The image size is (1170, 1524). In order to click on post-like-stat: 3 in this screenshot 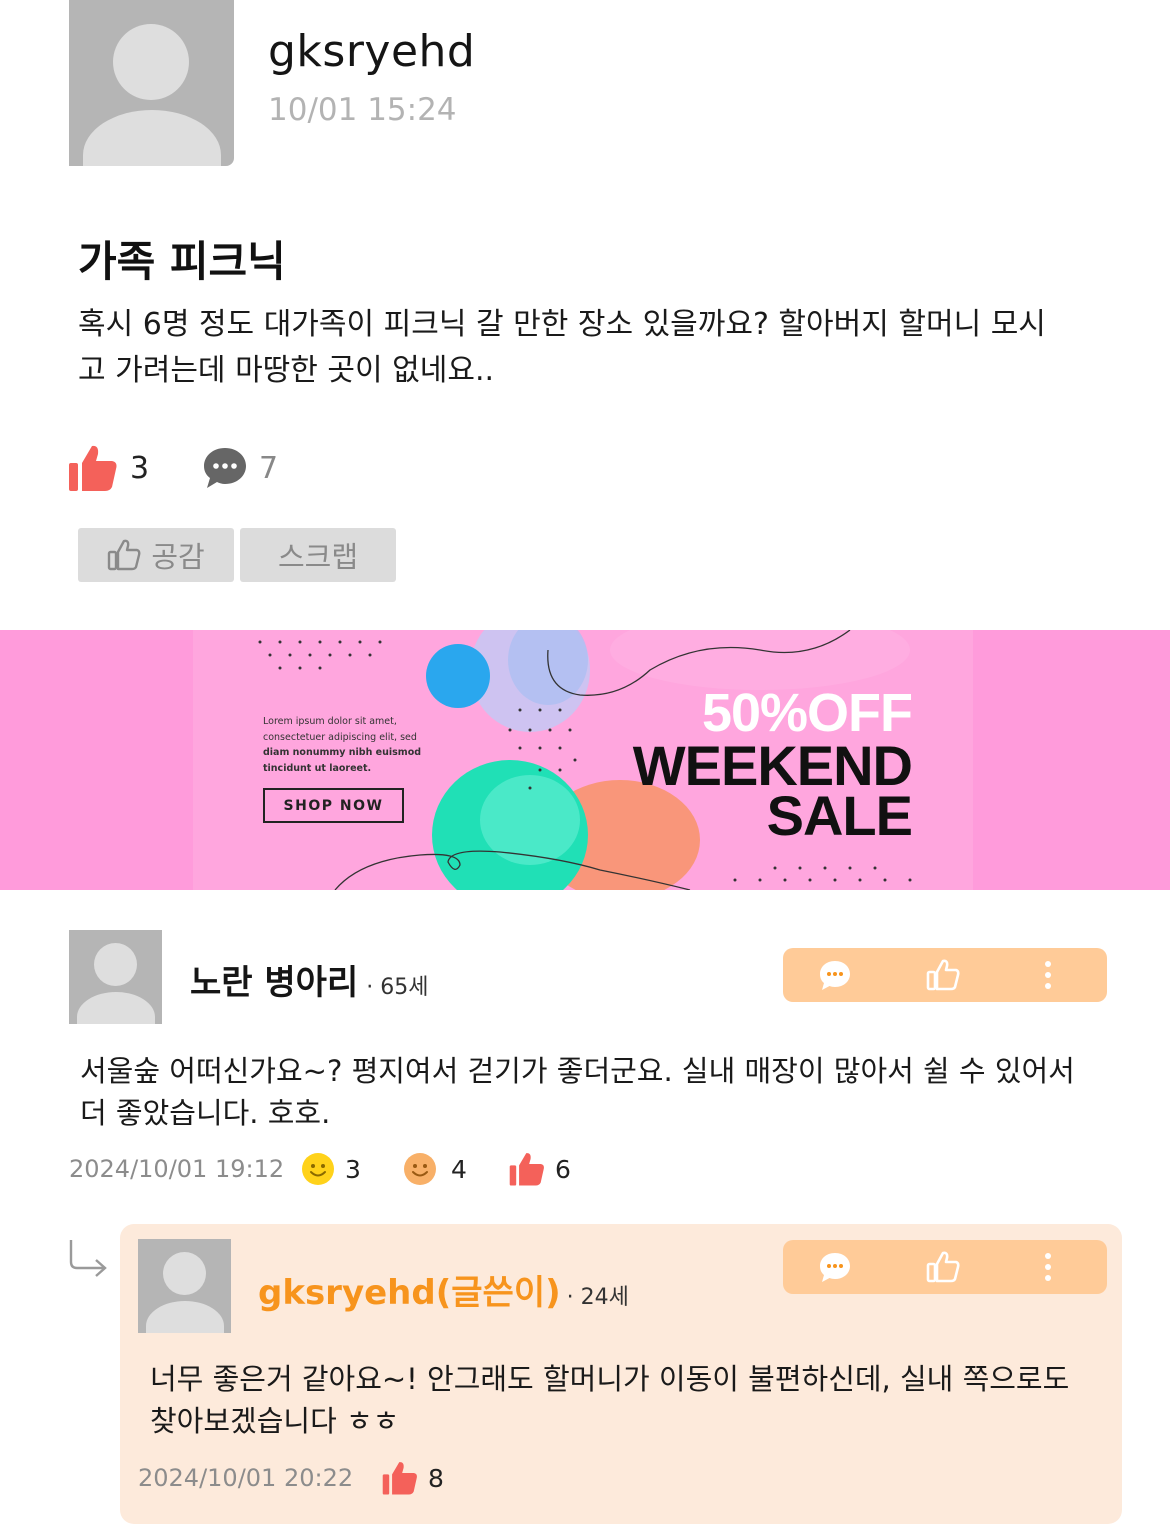, I will do `click(108, 468)`.